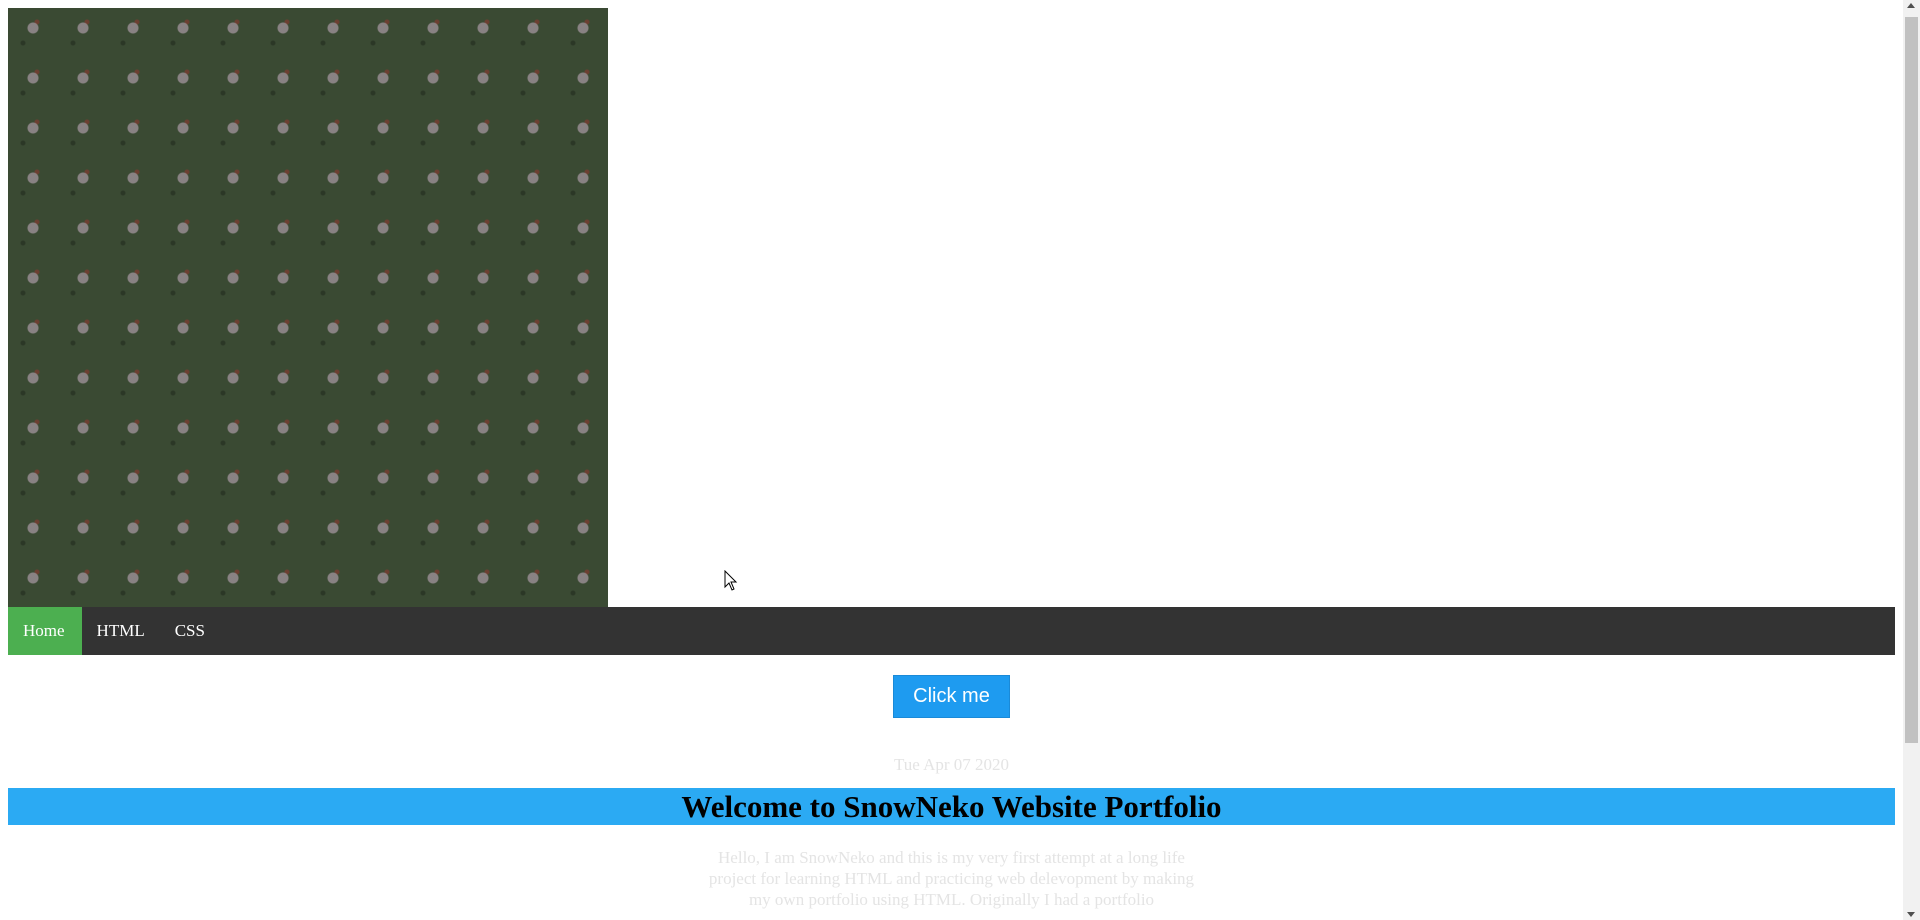 The width and height of the screenshot is (1920, 920). I want to click on scroll-up-arrow-icon, so click(1911, 5).